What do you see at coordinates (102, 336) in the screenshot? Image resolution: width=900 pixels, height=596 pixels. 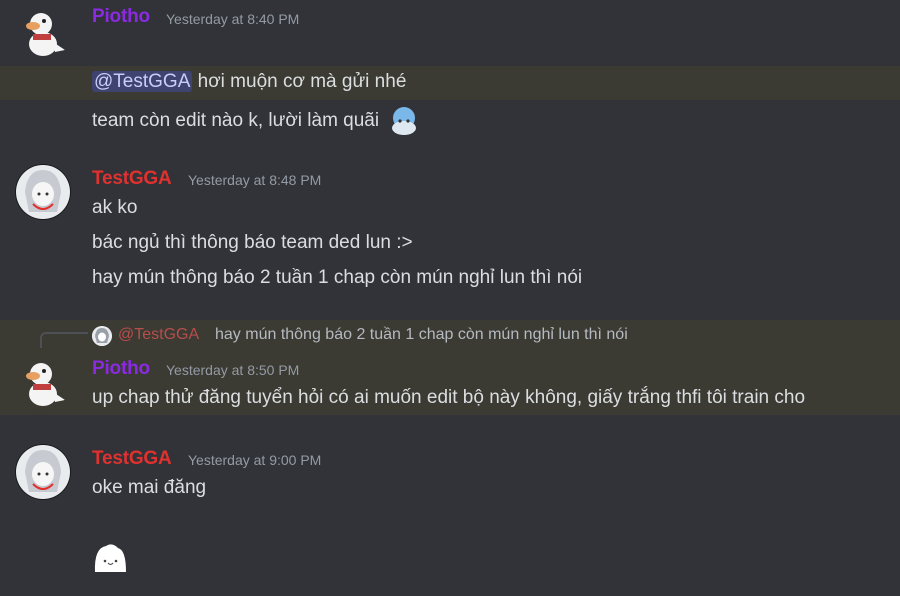 I see `reply-avatar` at bounding box center [102, 336].